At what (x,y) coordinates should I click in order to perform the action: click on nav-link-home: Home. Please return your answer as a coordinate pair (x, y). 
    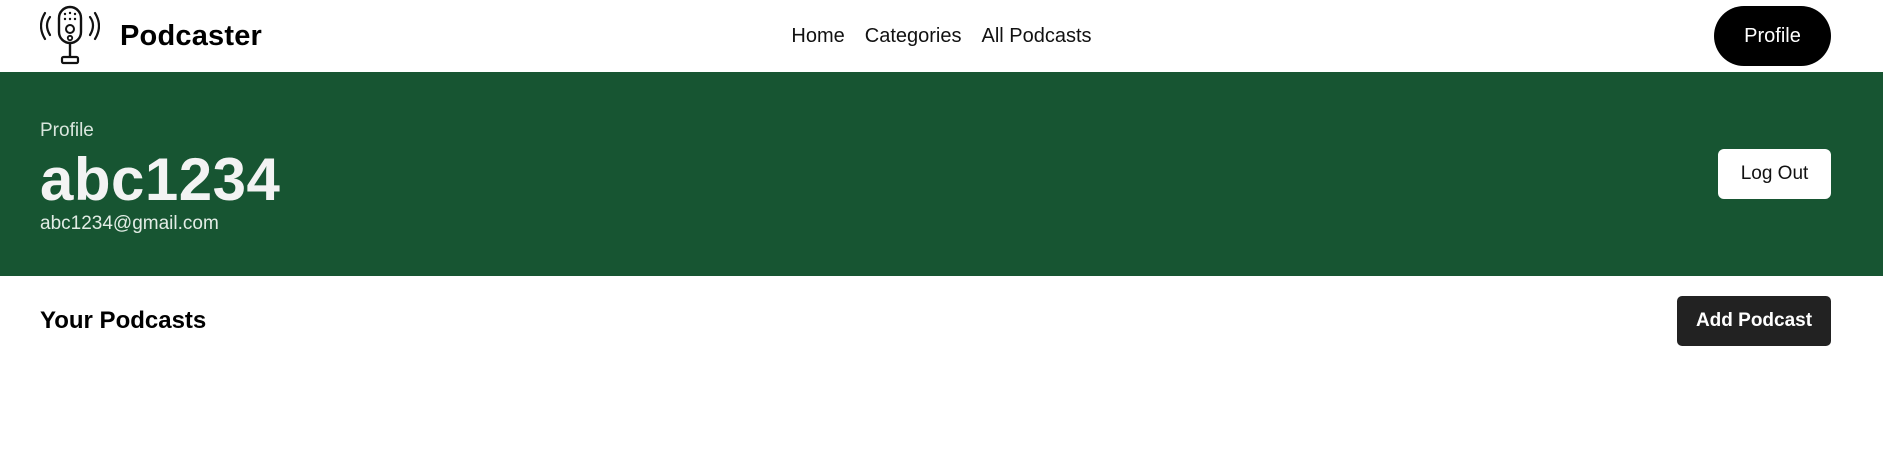
    Looking at the image, I should click on (817, 36).